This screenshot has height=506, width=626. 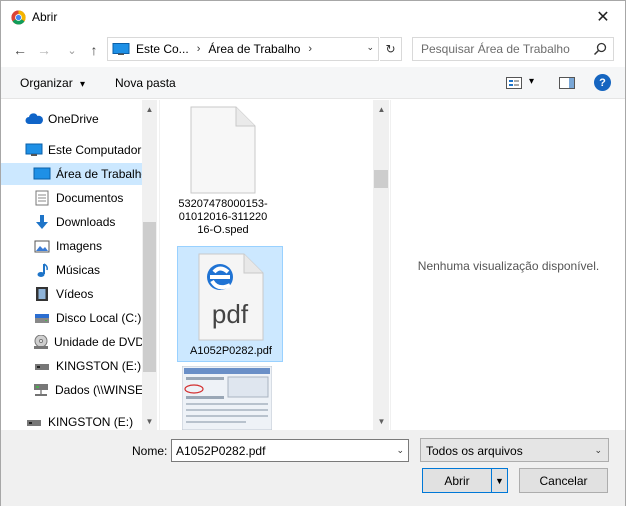 I want to click on open-button-label: Abrir, so click(x=457, y=480).